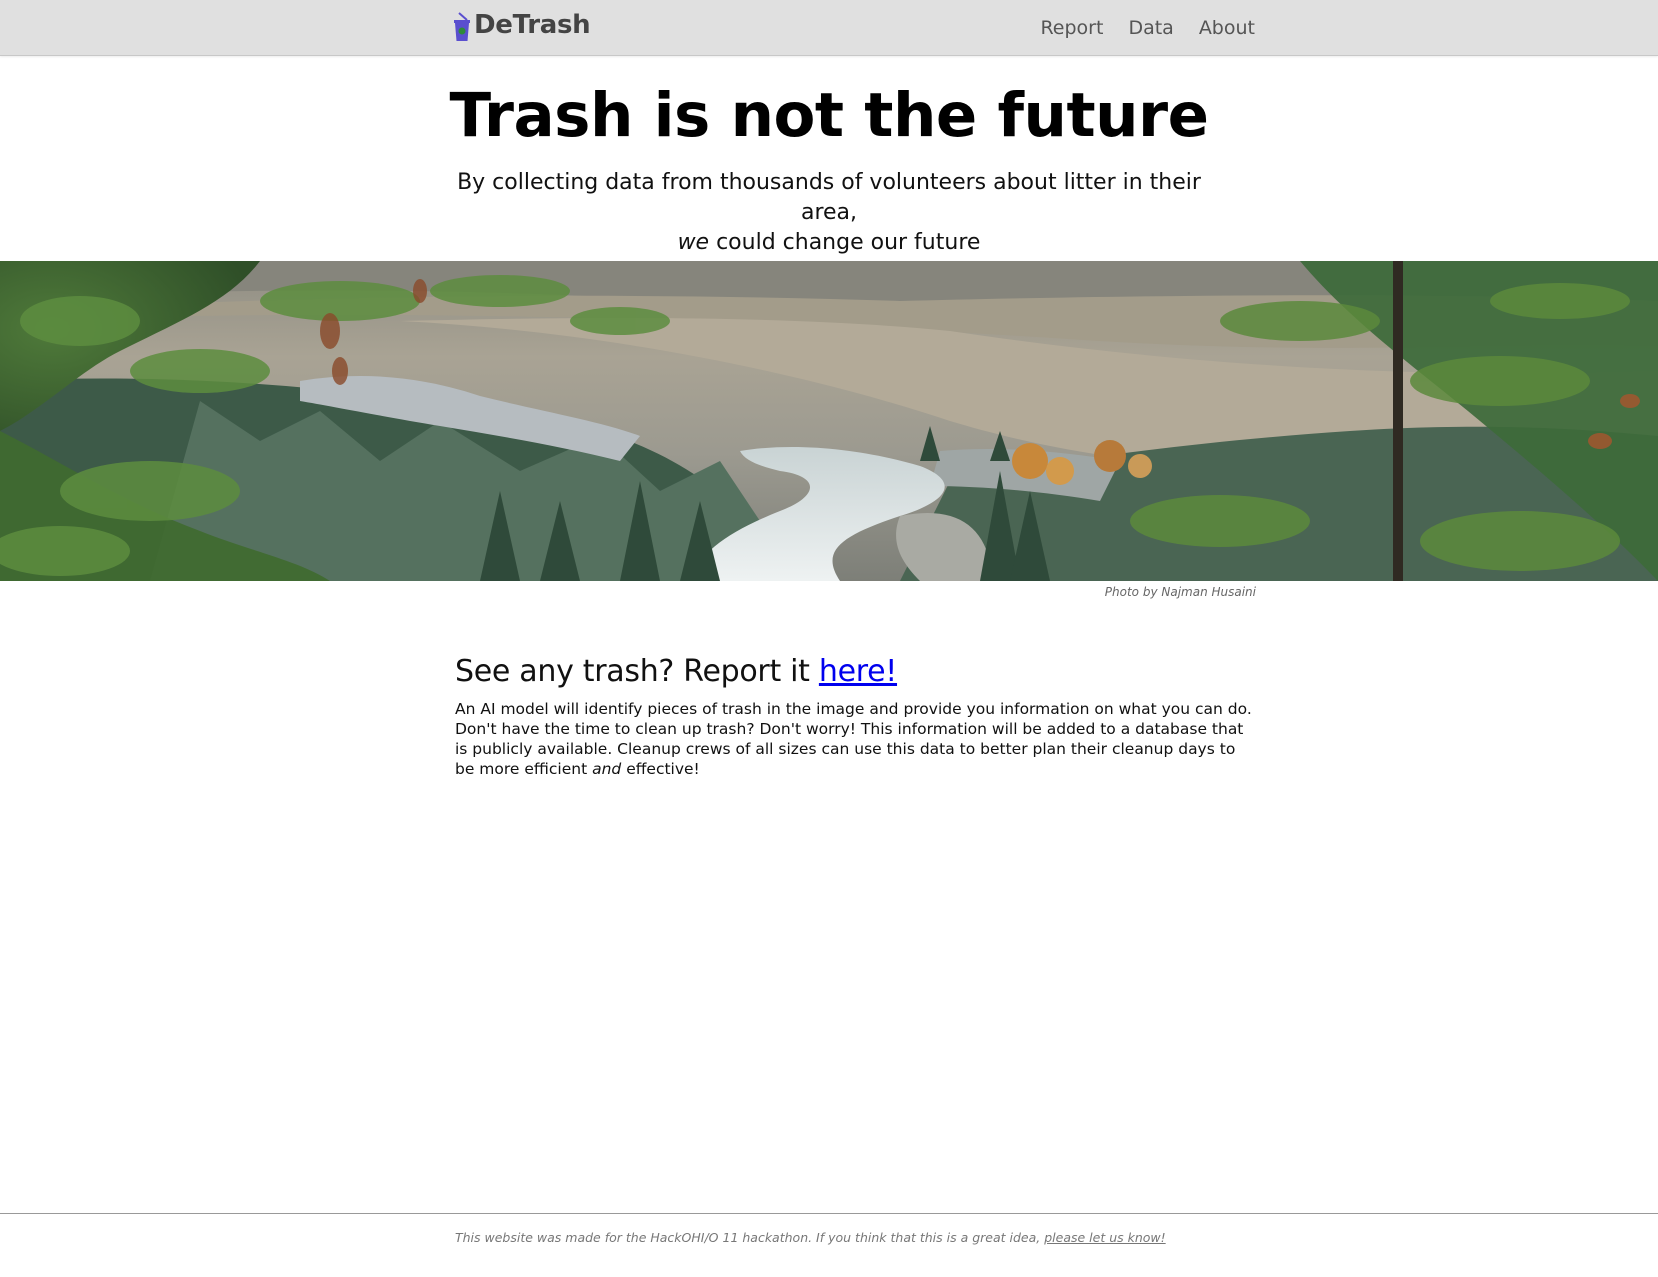 The width and height of the screenshot is (1658, 1277). What do you see at coordinates (1150, 28) in the screenshot?
I see `nav-link-data: Data` at bounding box center [1150, 28].